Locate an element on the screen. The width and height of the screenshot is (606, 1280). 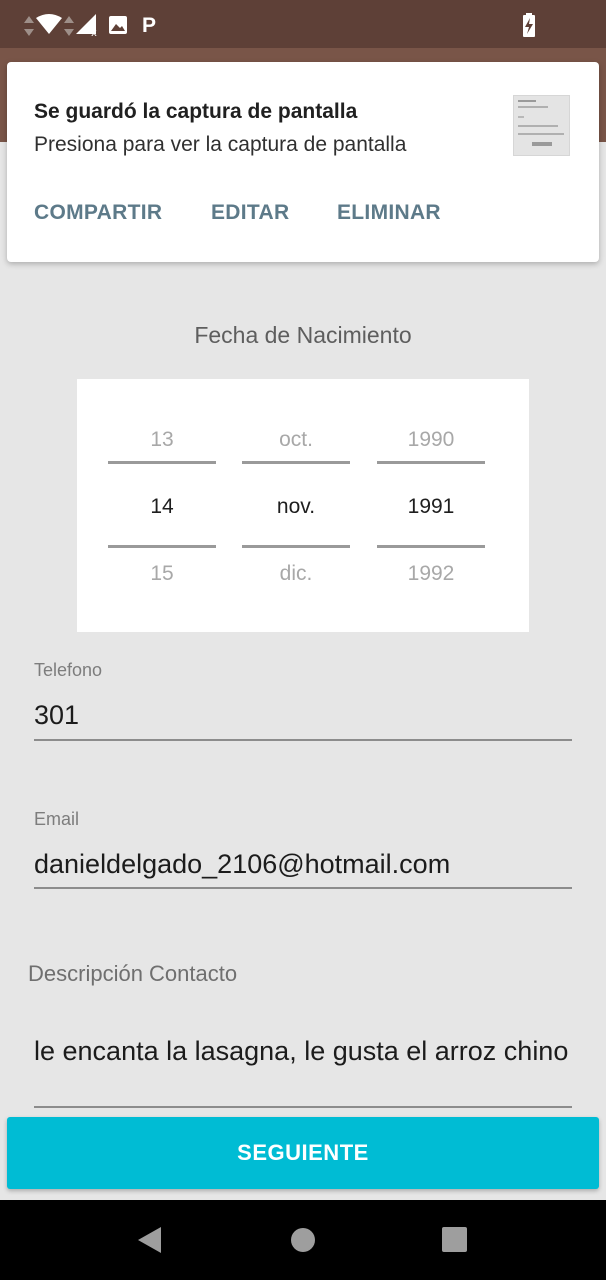
share-button: COMPARTIR is located at coordinates (98, 213).